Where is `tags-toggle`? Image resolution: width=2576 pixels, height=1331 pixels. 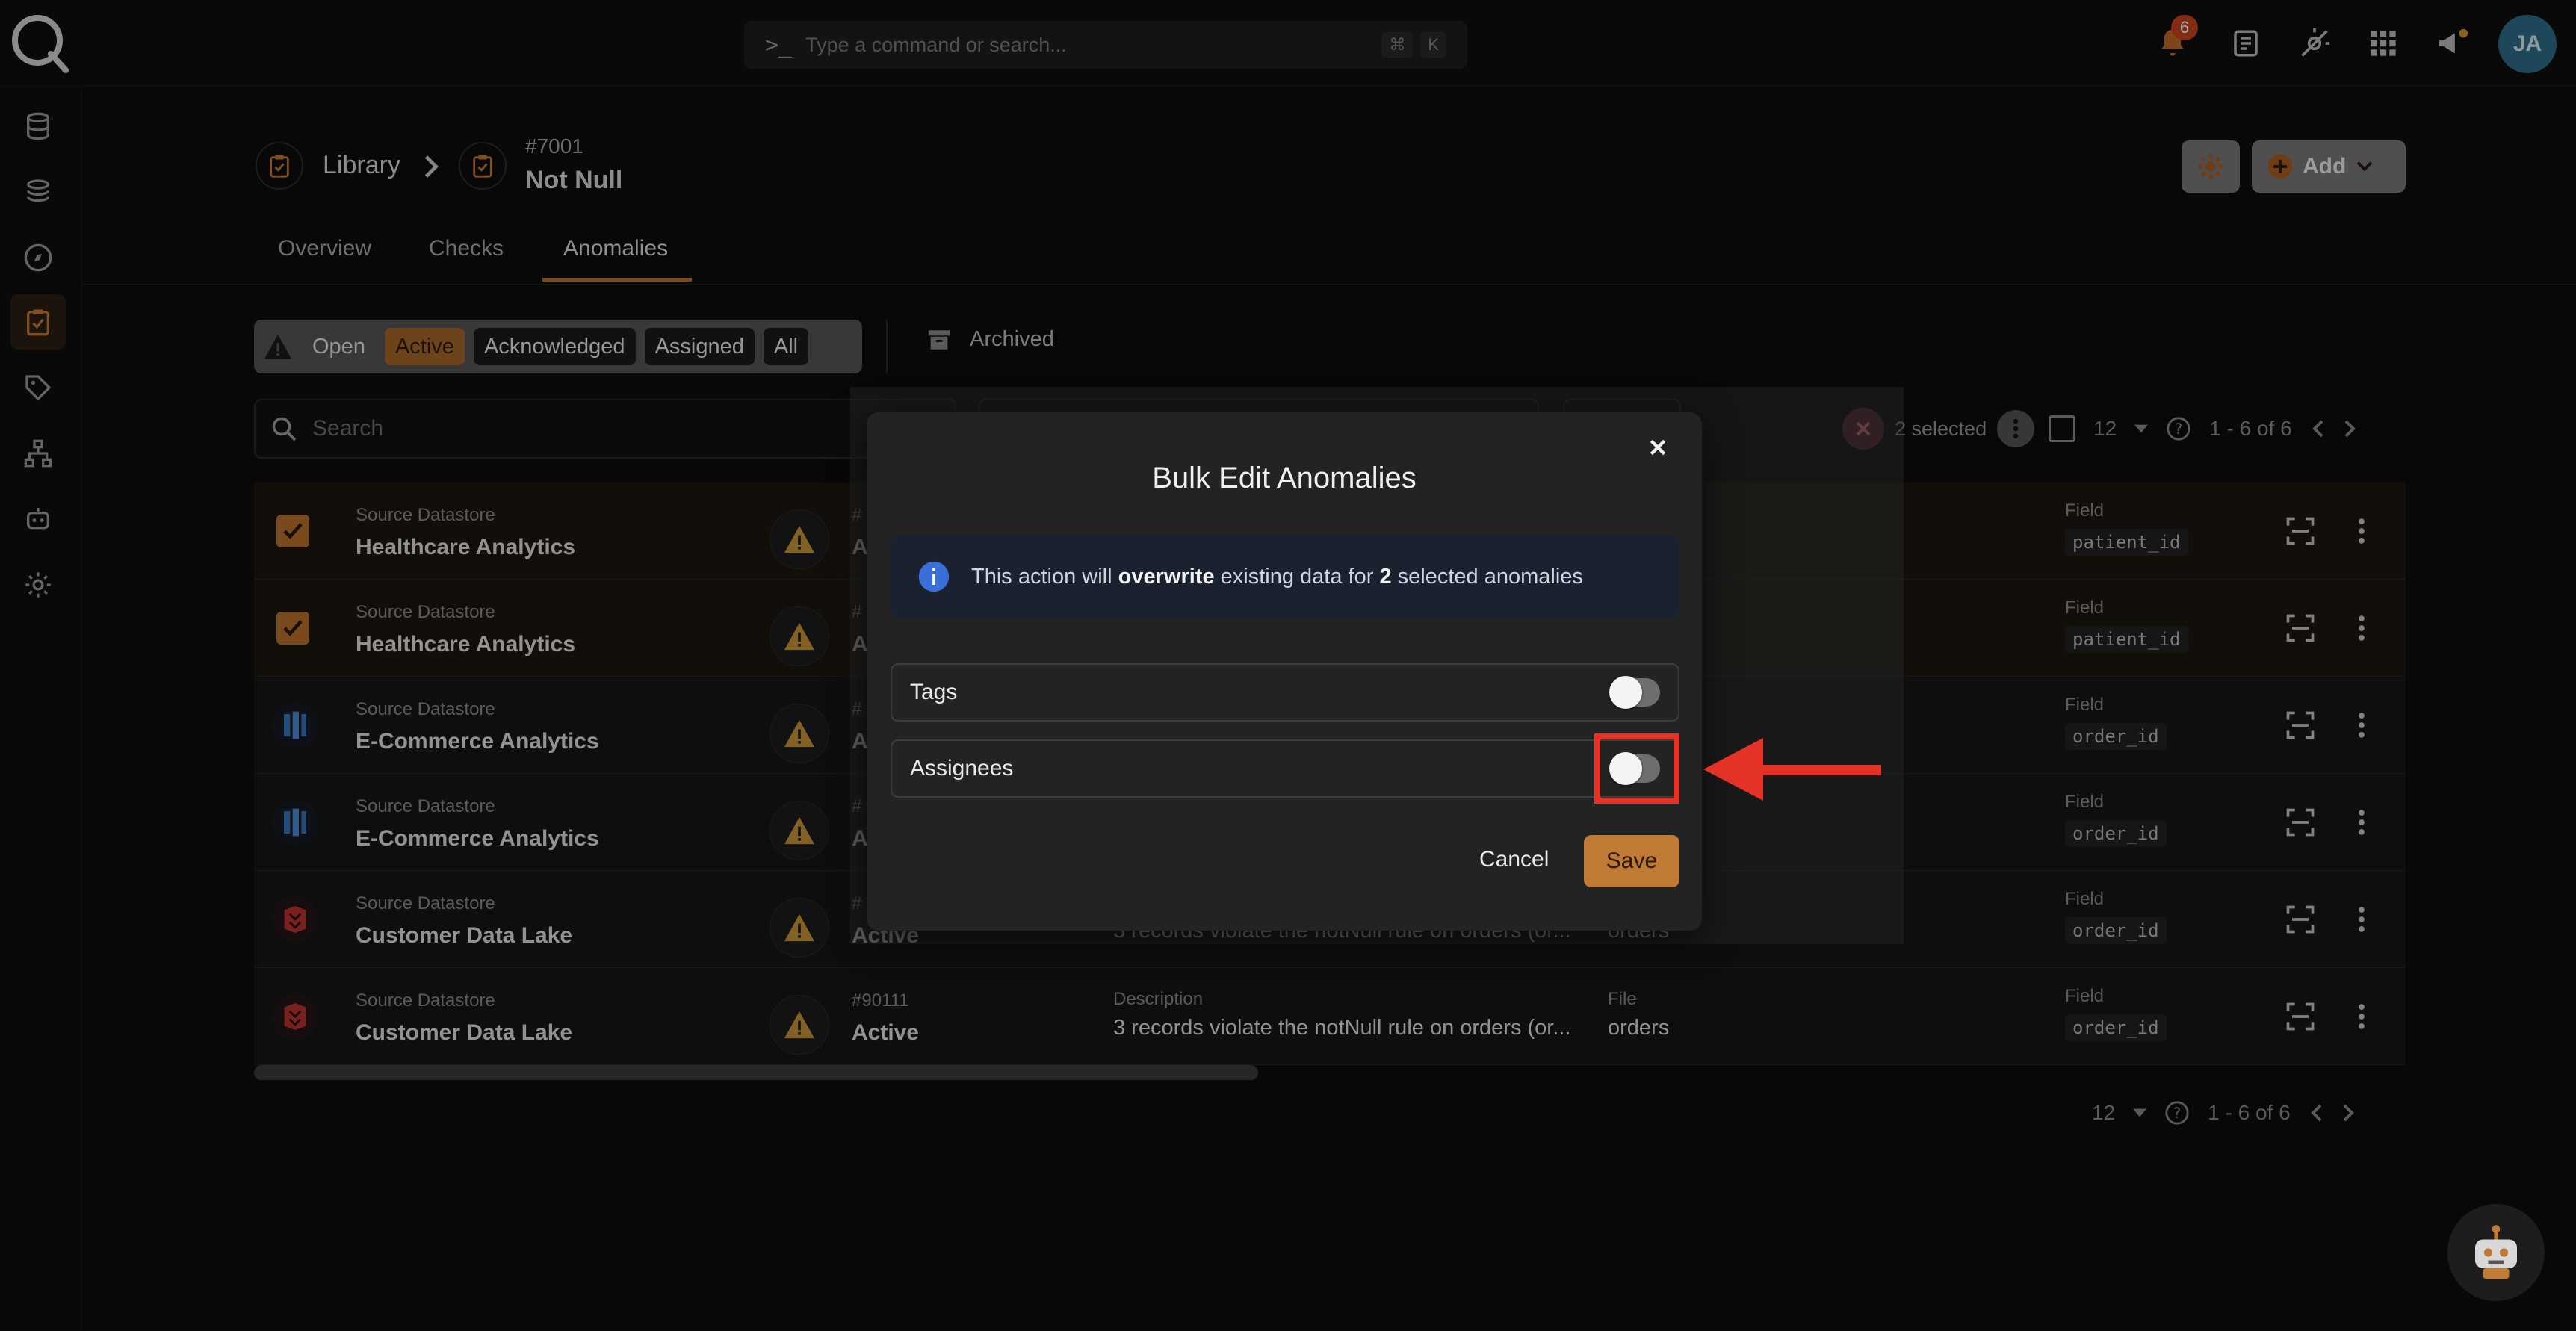 tags-toggle is located at coordinates (1634, 692).